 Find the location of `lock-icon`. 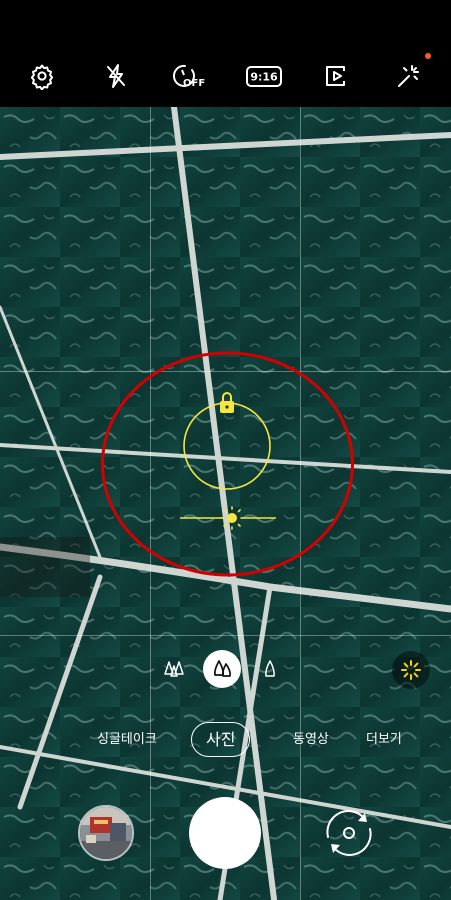

lock-icon is located at coordinates (227, 402).